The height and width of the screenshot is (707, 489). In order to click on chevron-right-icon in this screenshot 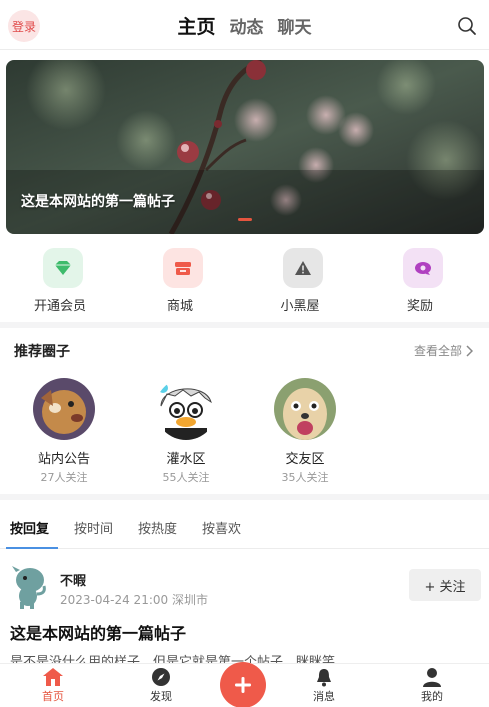, I will do `click(469, 350)`.